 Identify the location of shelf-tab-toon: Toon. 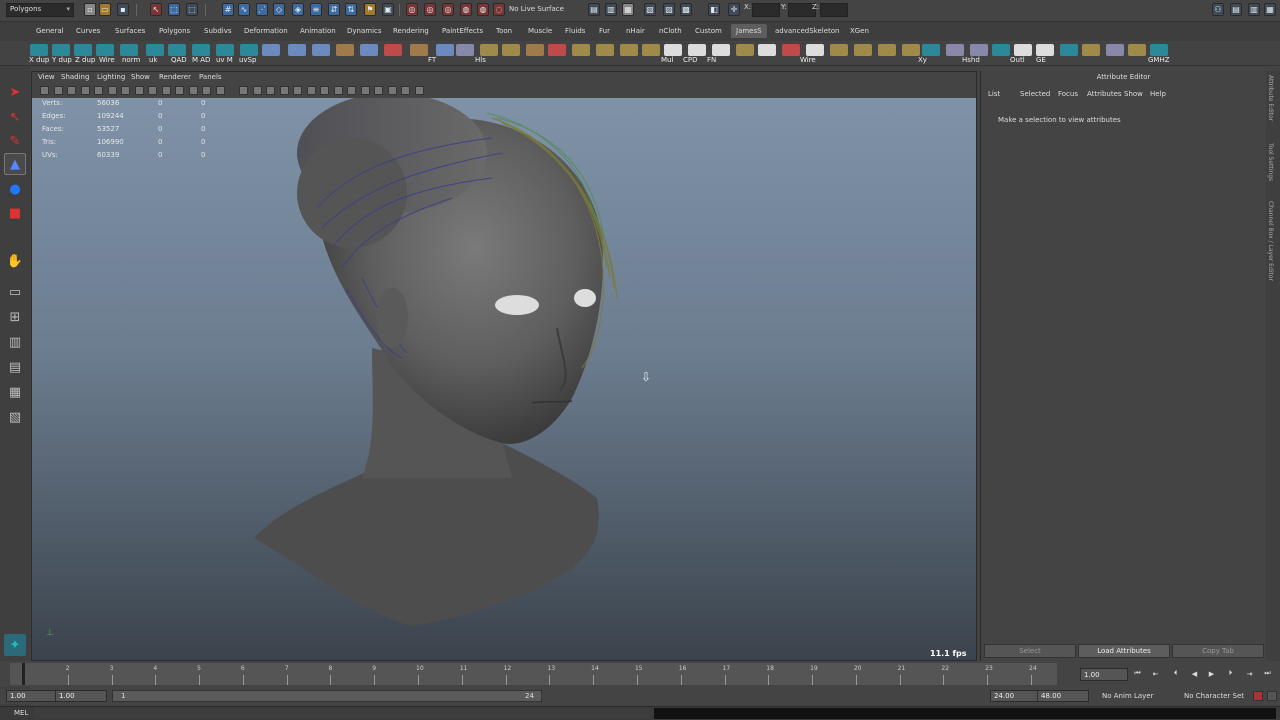
(504, 31).